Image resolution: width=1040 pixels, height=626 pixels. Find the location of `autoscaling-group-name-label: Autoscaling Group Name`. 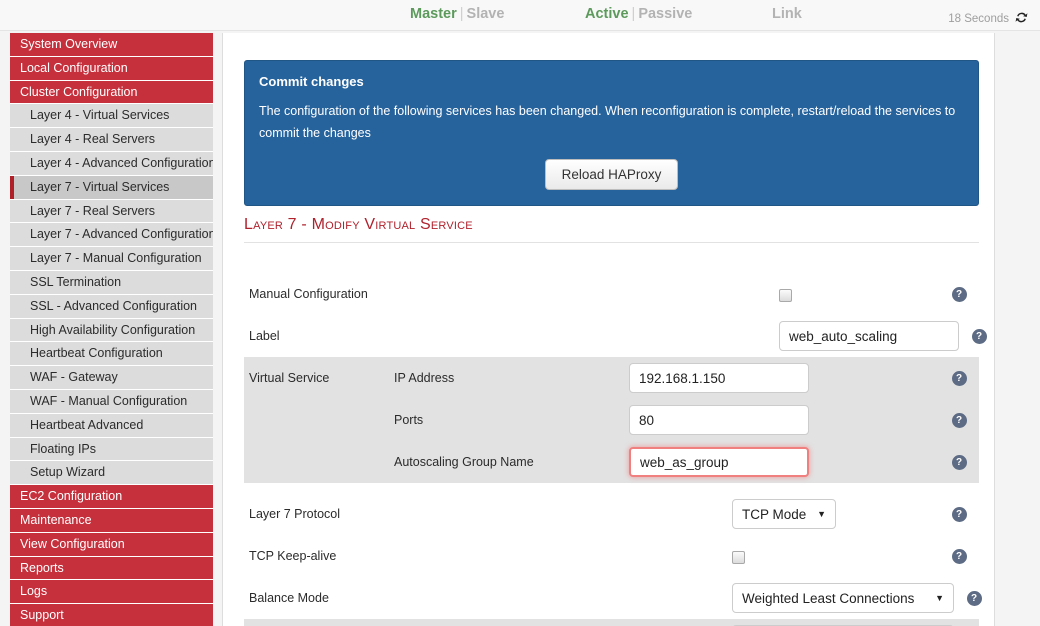

autoscaling-group-name-label: Autoscaling Group Name is located at coordinates (464, 462).